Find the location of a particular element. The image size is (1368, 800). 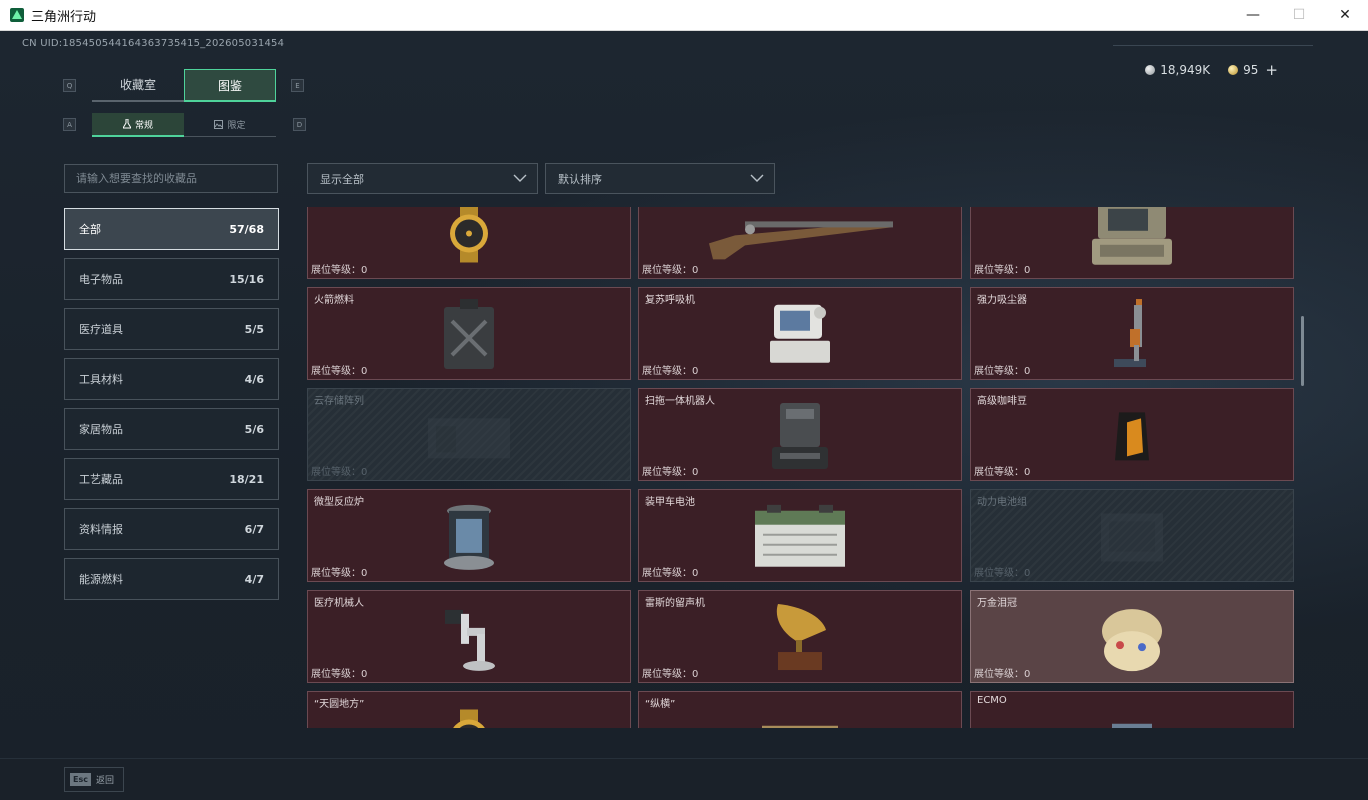

maximize-button: ☐ is located at coordinates (1299, 15).